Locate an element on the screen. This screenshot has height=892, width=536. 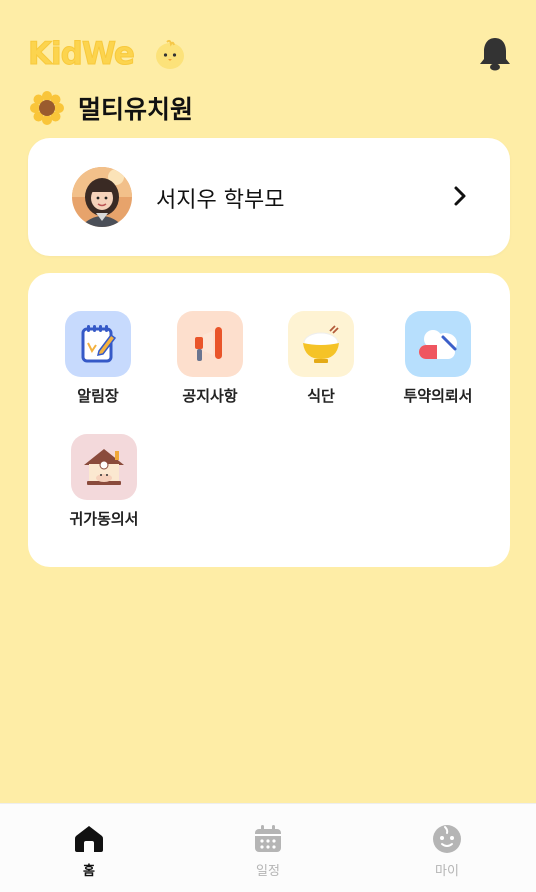
menu-item-notebook: 알림장 is located at coordinates (98, 358).